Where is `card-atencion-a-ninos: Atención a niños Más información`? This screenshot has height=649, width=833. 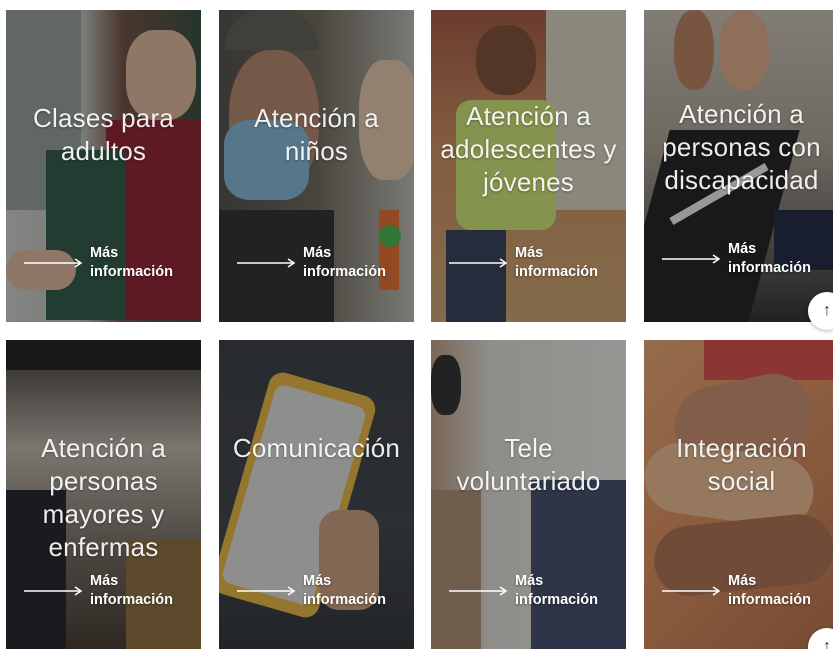 card-atencion-a-ninos: Atención a niños Más información is located at coordinates (316, 166).